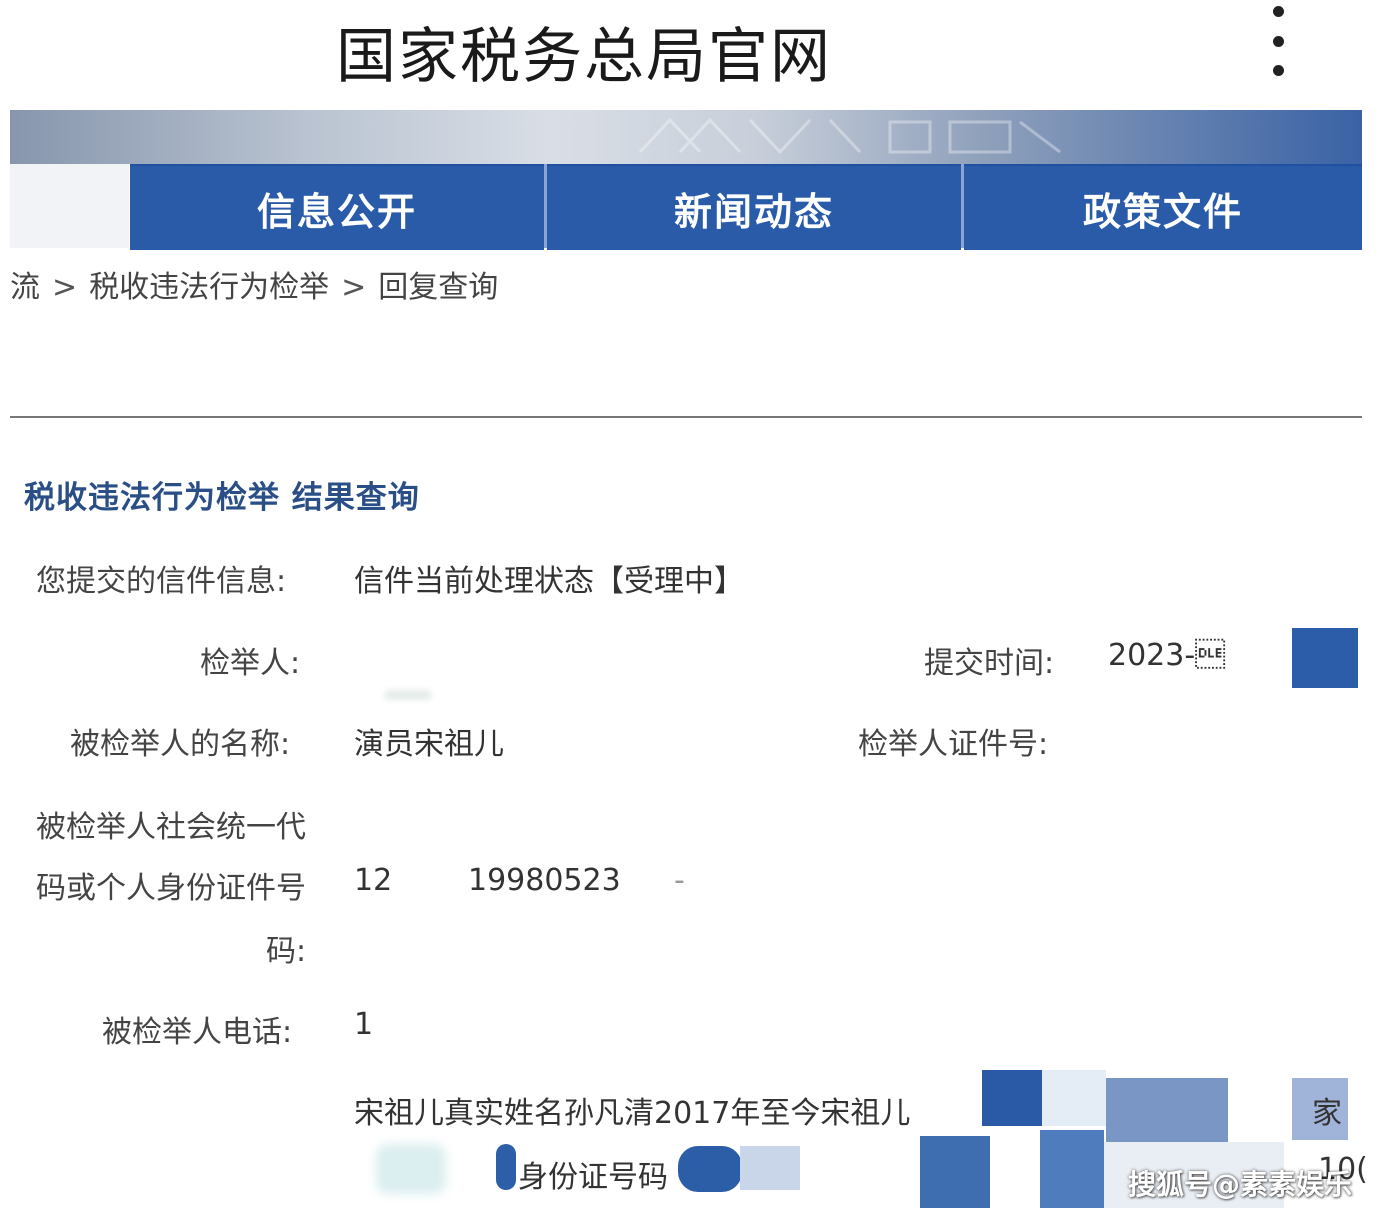 This screenshot has height=1212, width=1378. I want to click on title-bar: 国家税务总局官网, so click(689, 55).